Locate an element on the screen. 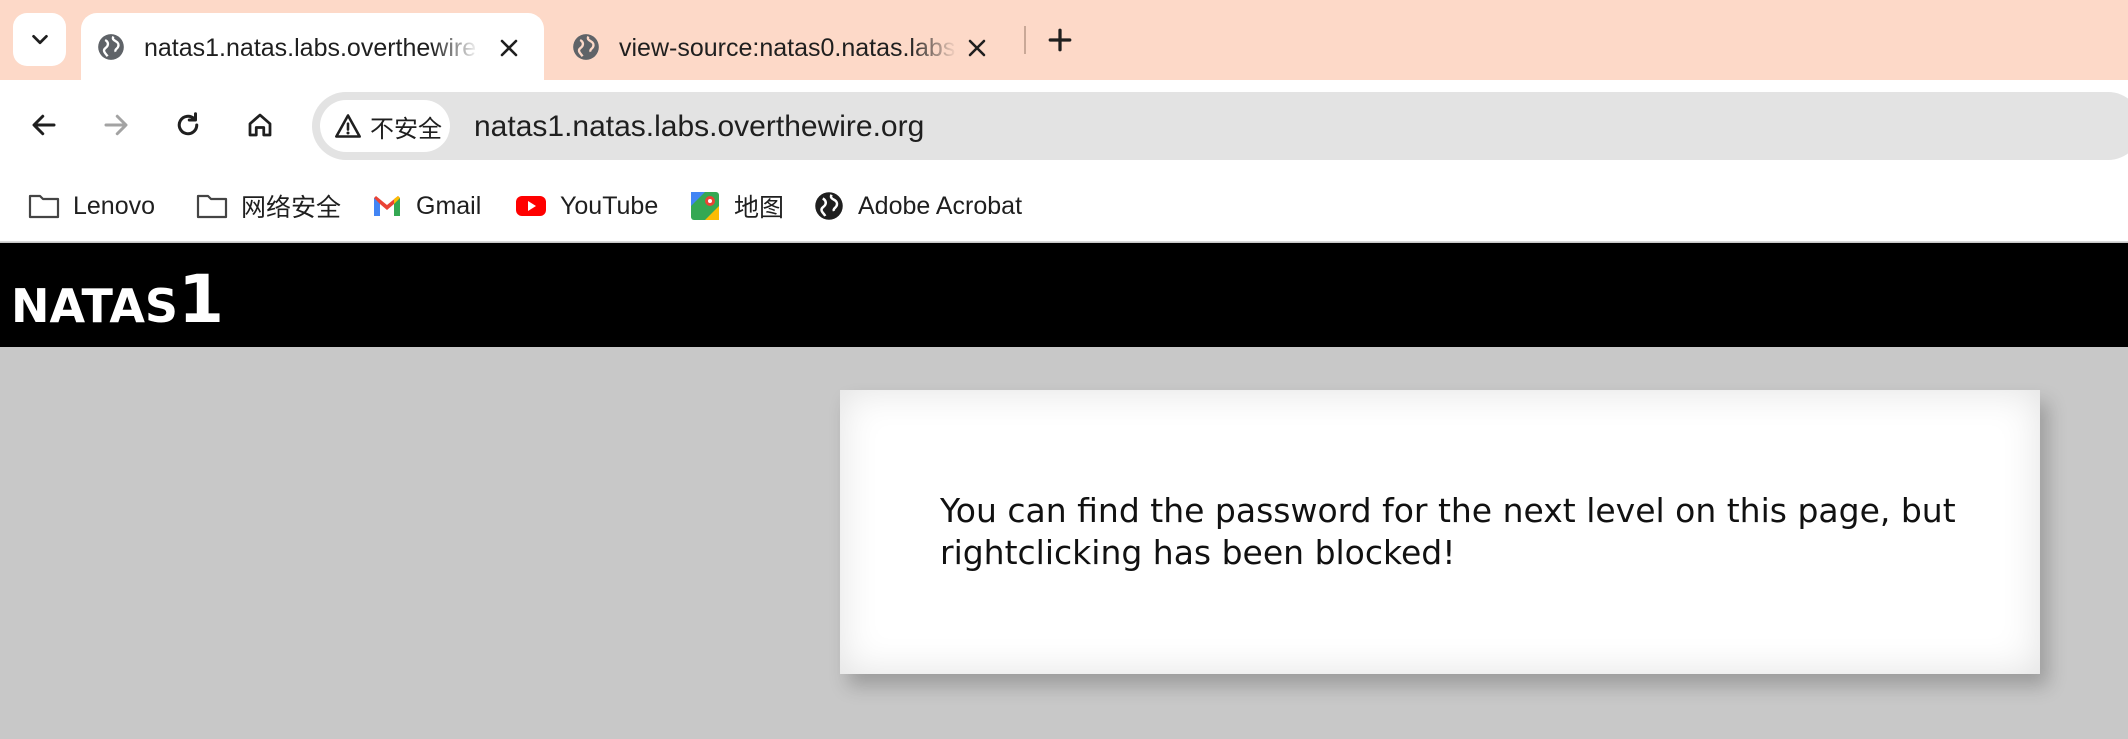  reload-button is located at coordinates (188, 125).